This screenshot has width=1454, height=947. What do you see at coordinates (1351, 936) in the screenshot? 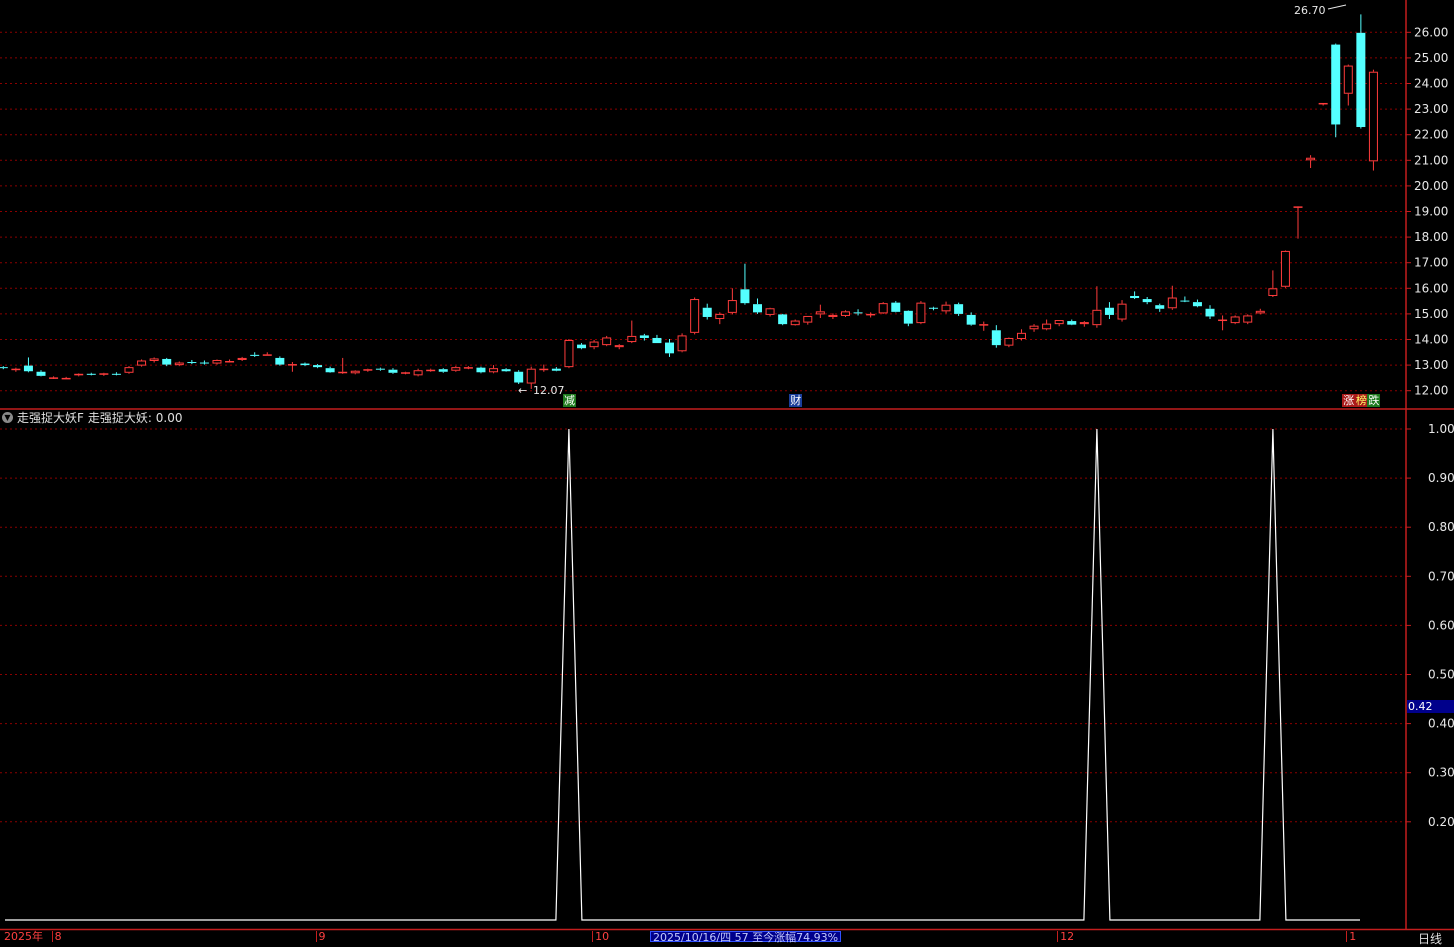
I see `date-axis-label: 1` at bounding box center [1351, 936].